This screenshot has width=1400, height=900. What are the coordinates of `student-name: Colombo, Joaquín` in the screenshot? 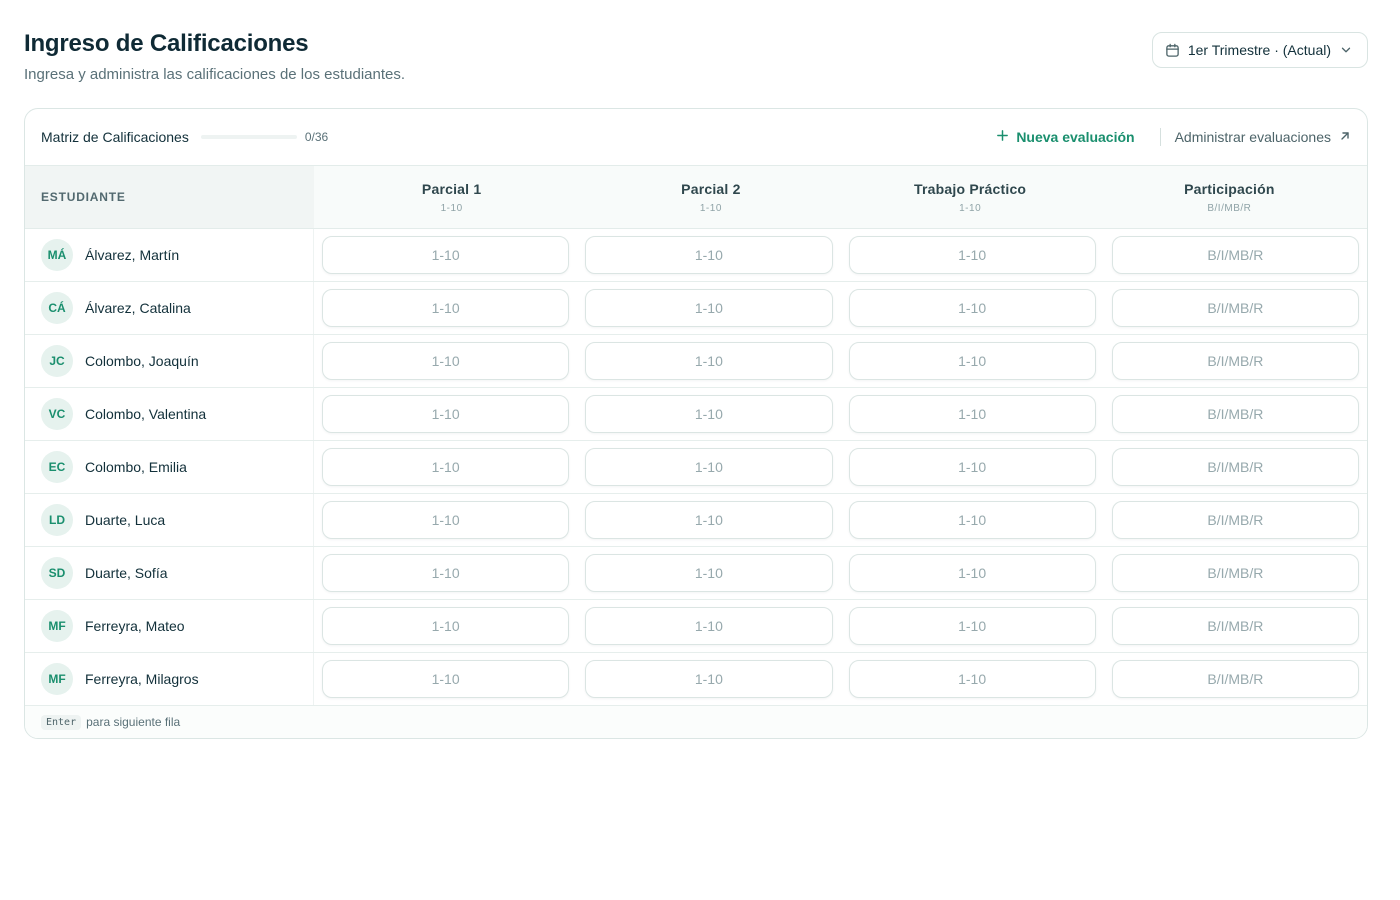 It's located at (142, 361).